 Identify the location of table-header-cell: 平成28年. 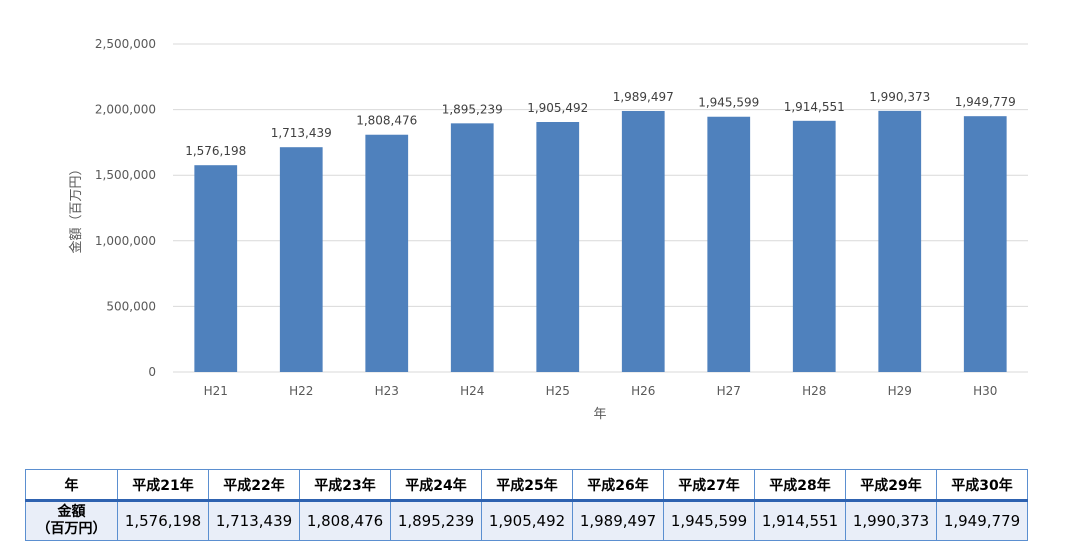
(800, 485).